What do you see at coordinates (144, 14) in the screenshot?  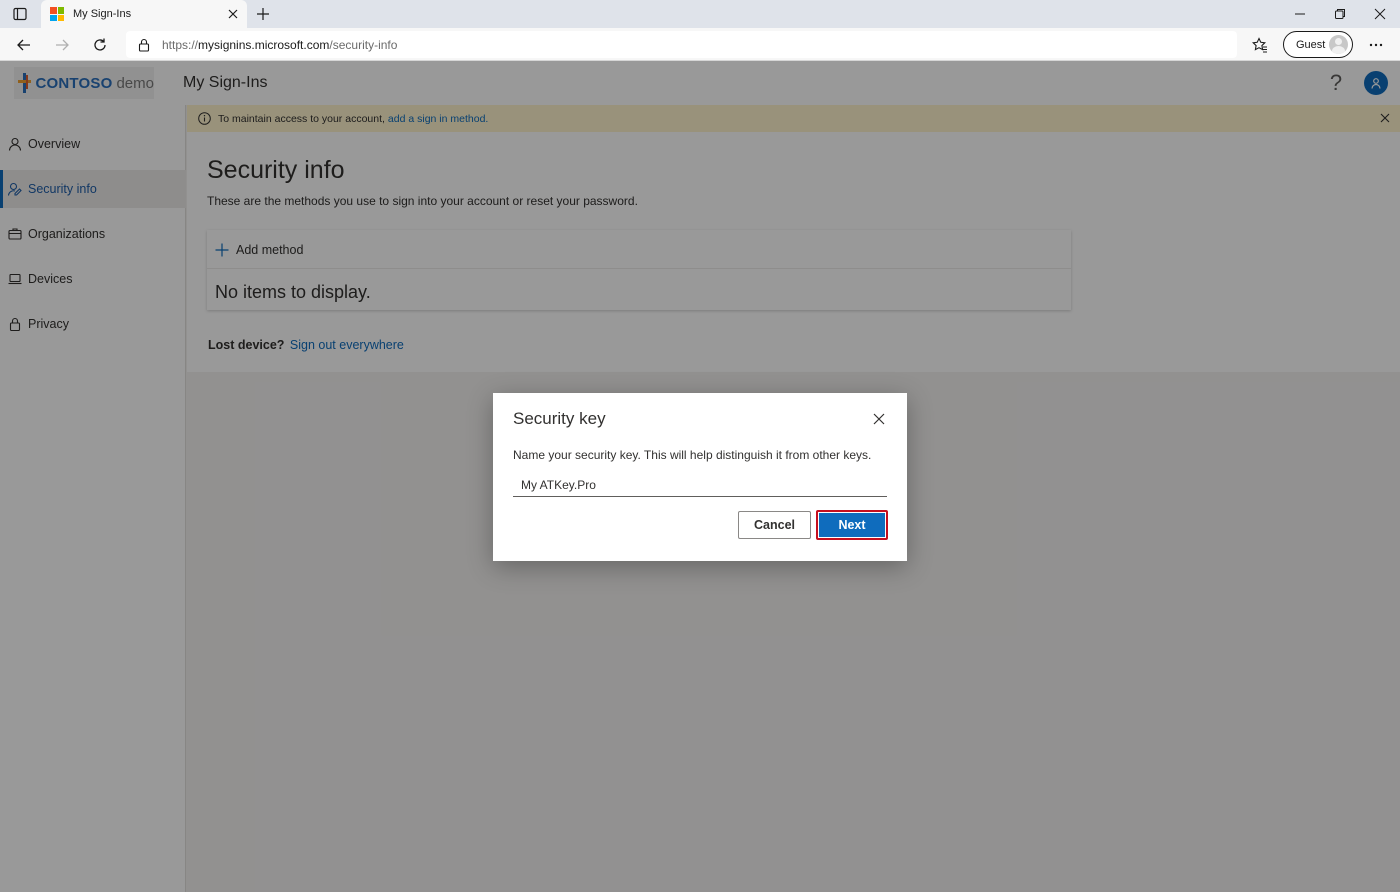 I see `browser-tab: My Sign-Ins` at bounding box center [144, 14].